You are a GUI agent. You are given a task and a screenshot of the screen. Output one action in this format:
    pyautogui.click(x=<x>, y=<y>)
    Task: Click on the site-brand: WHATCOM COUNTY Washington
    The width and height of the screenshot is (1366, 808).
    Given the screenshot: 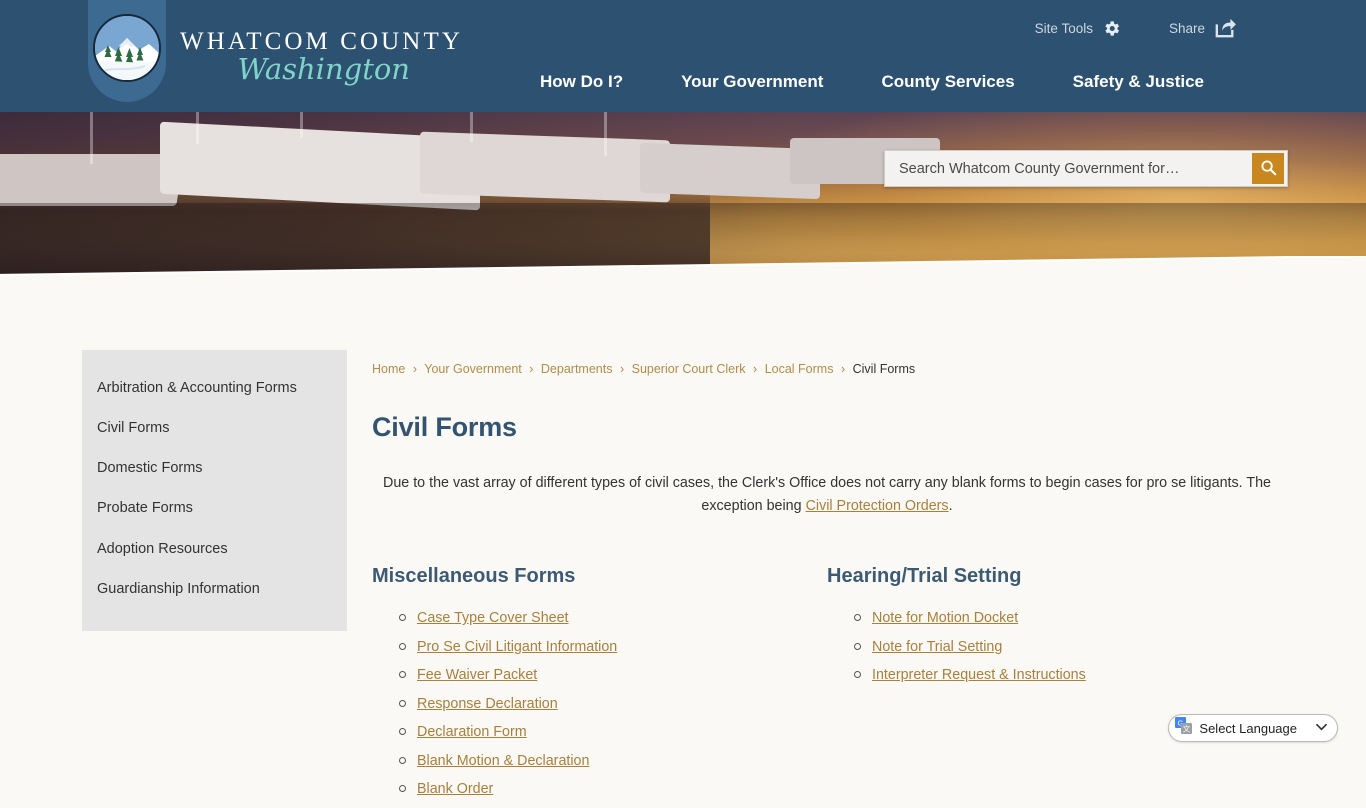 What is the action you would take?
    pyautogui.click(x=330, y=61)
    